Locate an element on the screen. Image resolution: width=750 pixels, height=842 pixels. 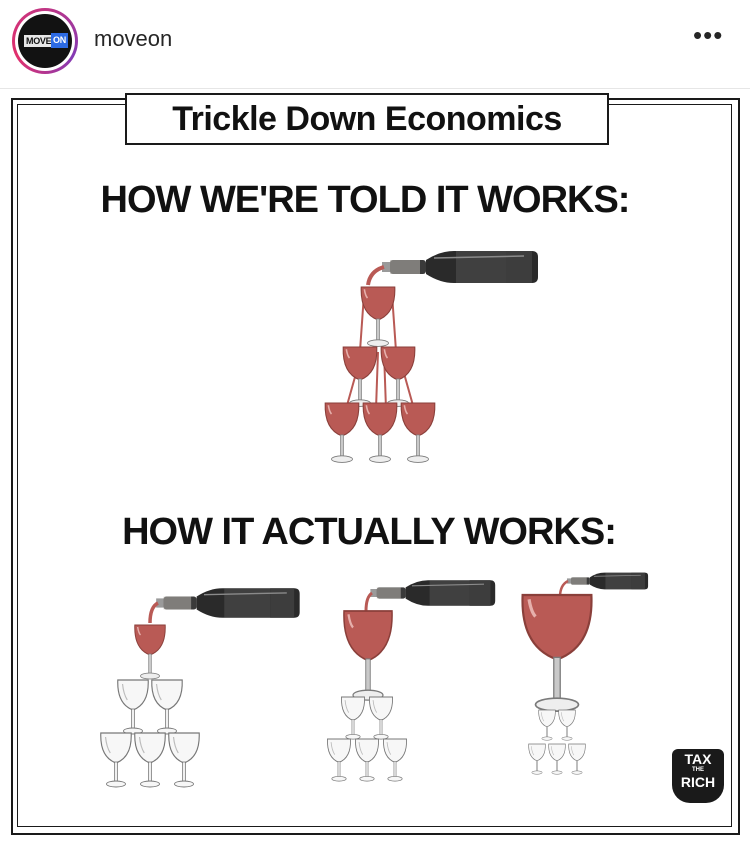
heading-told: HOW WE'RE TOLD IT WORKS: is located at coordinates (365, 200).